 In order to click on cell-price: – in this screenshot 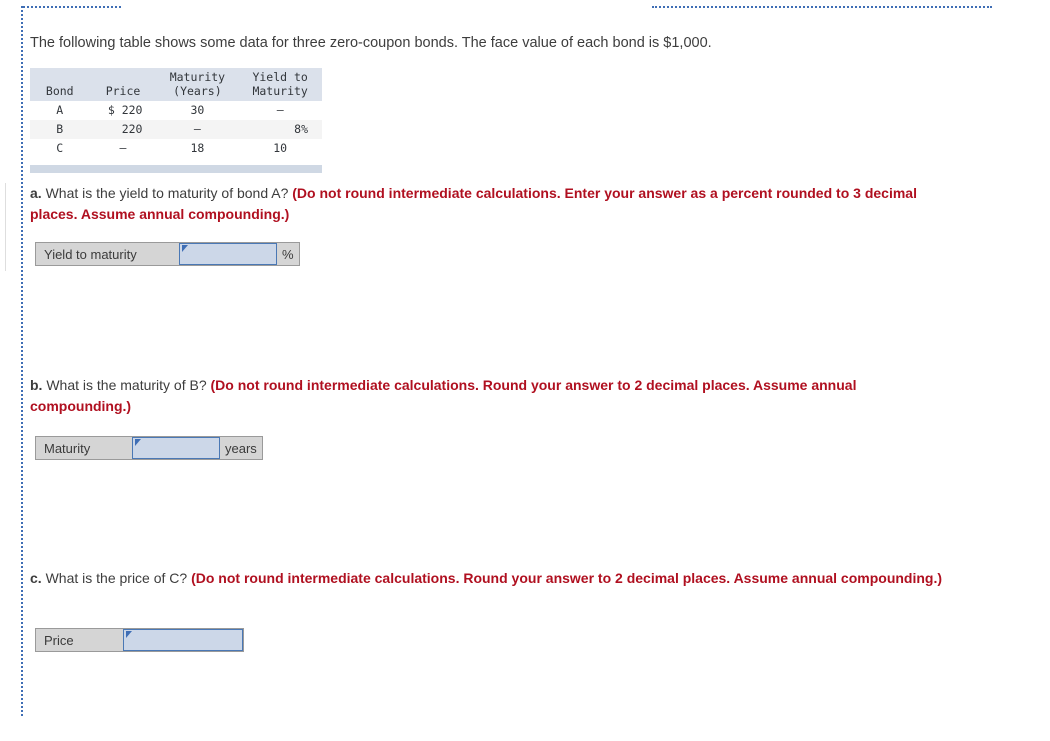, I will do `click(123, 148)`.